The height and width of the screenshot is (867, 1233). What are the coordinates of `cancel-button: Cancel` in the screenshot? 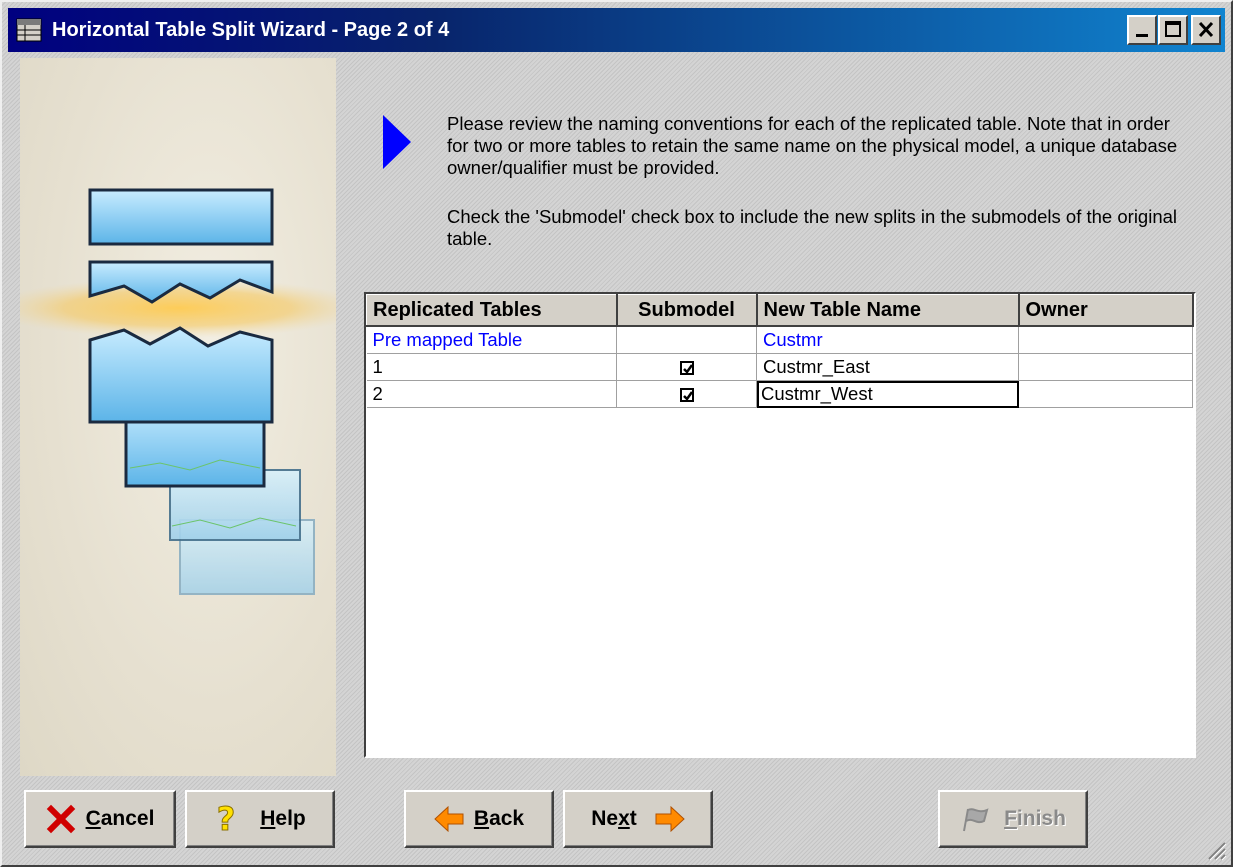 It's located at (100, 819).